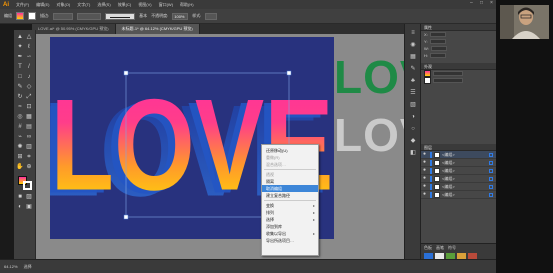  Describe the element at coordinates (290, 205) in the screenshot. I see `ctx-transform: 变换 ▸` at that location.